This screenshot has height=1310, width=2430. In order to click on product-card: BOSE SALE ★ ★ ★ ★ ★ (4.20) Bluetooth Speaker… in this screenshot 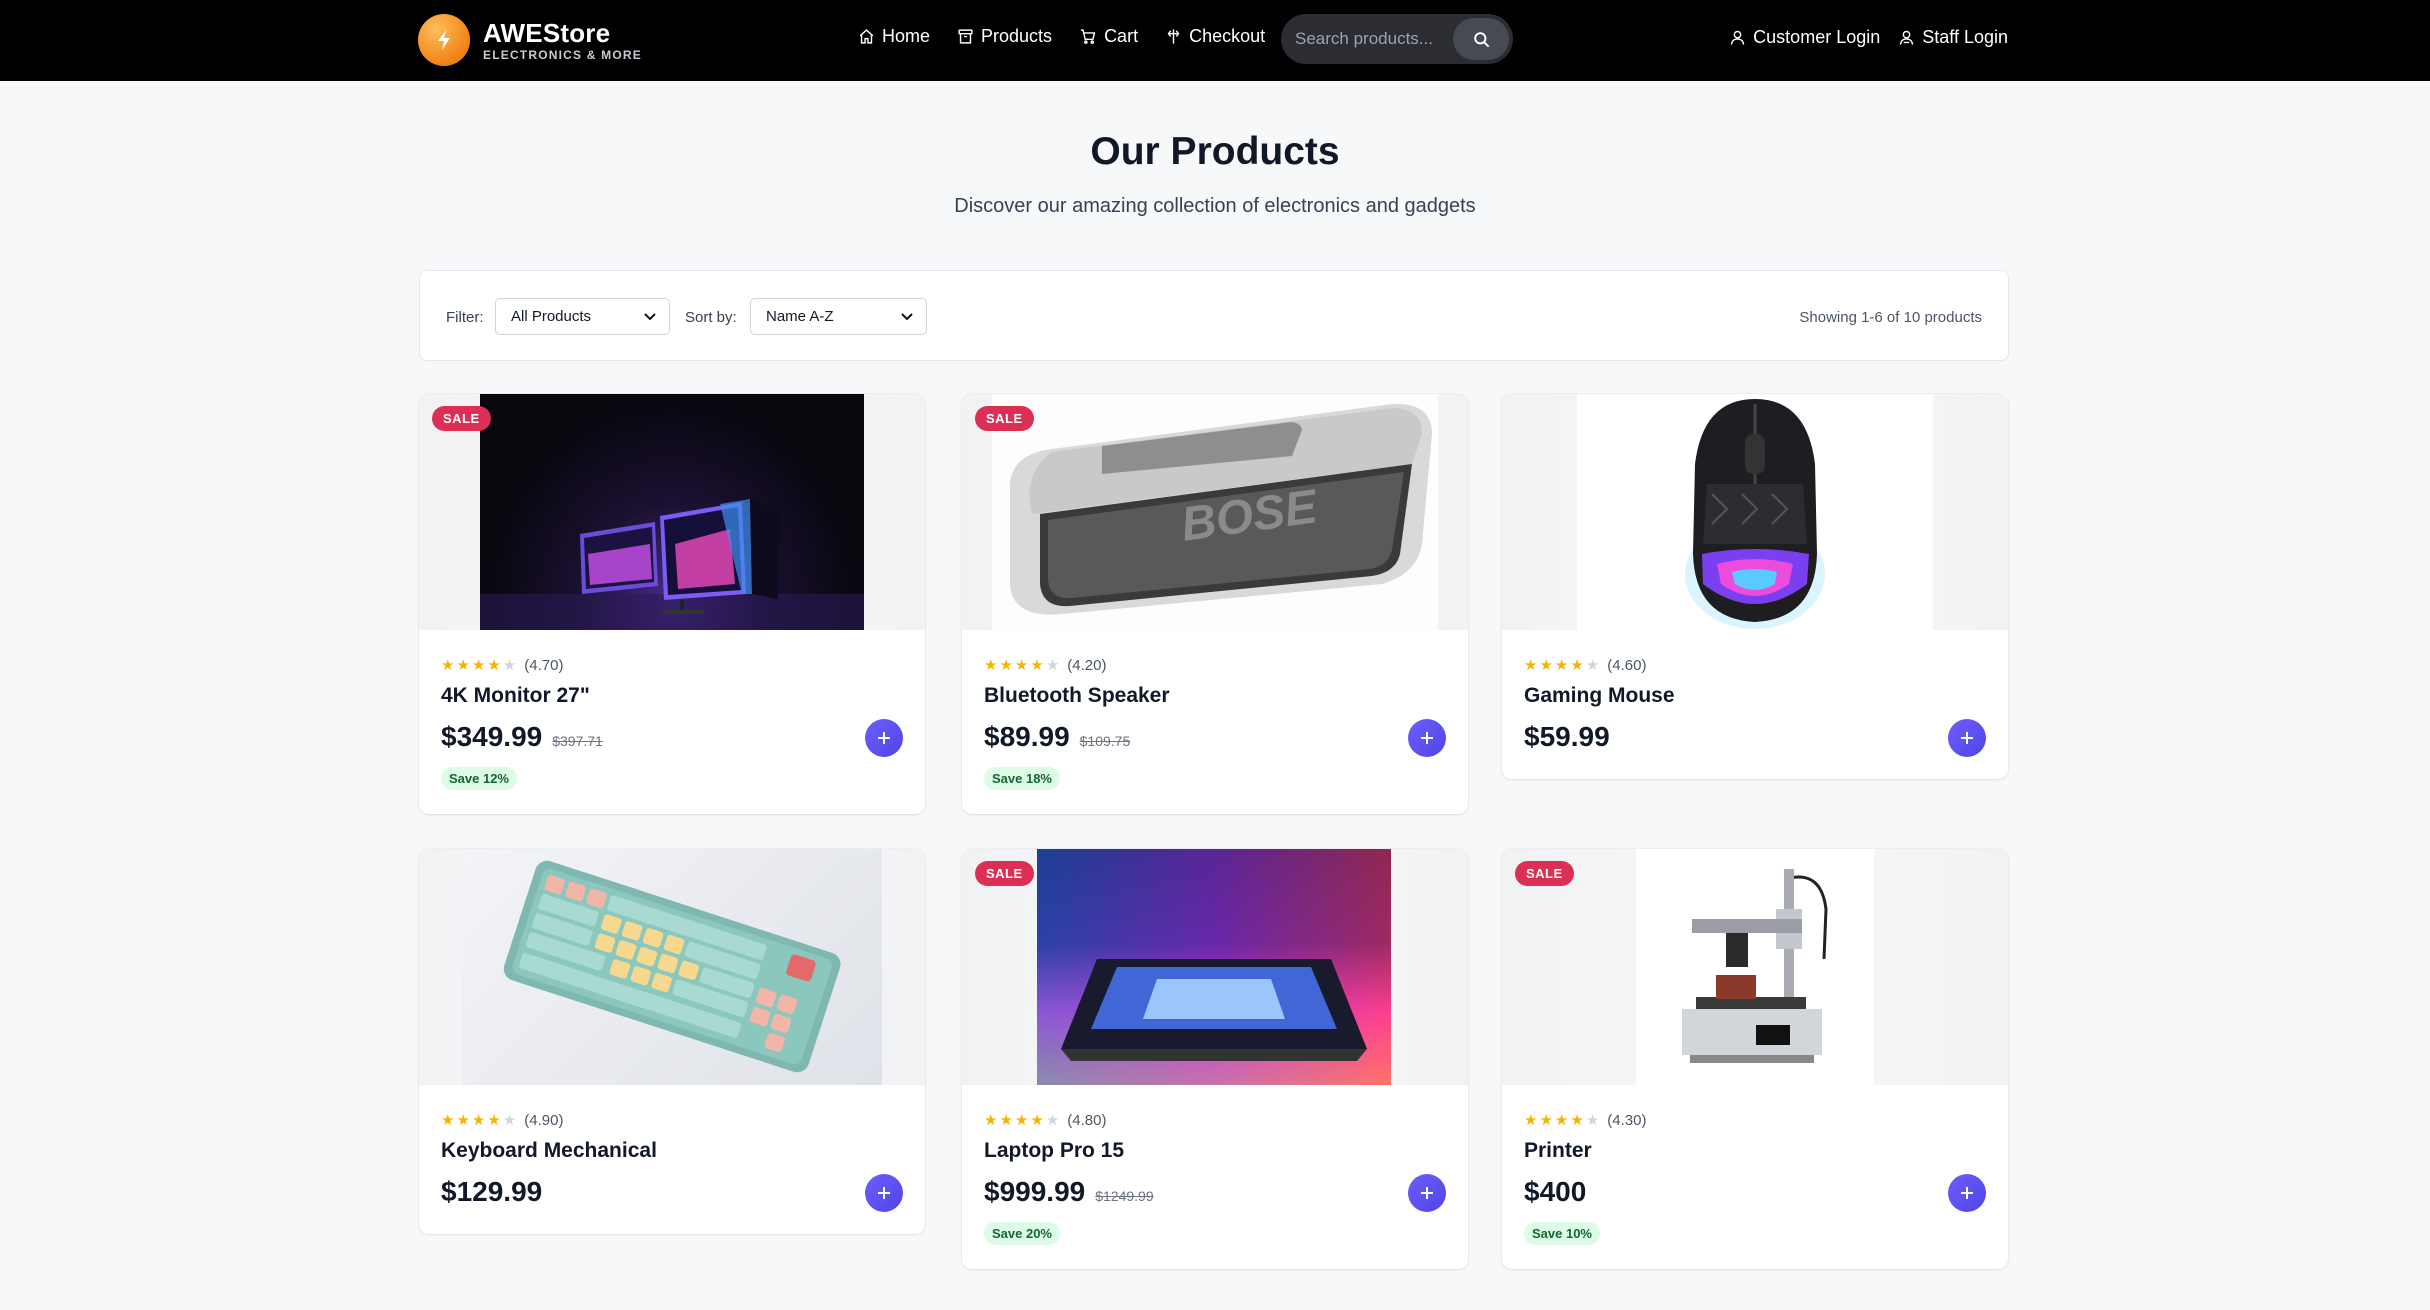, I will do `click(1215, 604)`.